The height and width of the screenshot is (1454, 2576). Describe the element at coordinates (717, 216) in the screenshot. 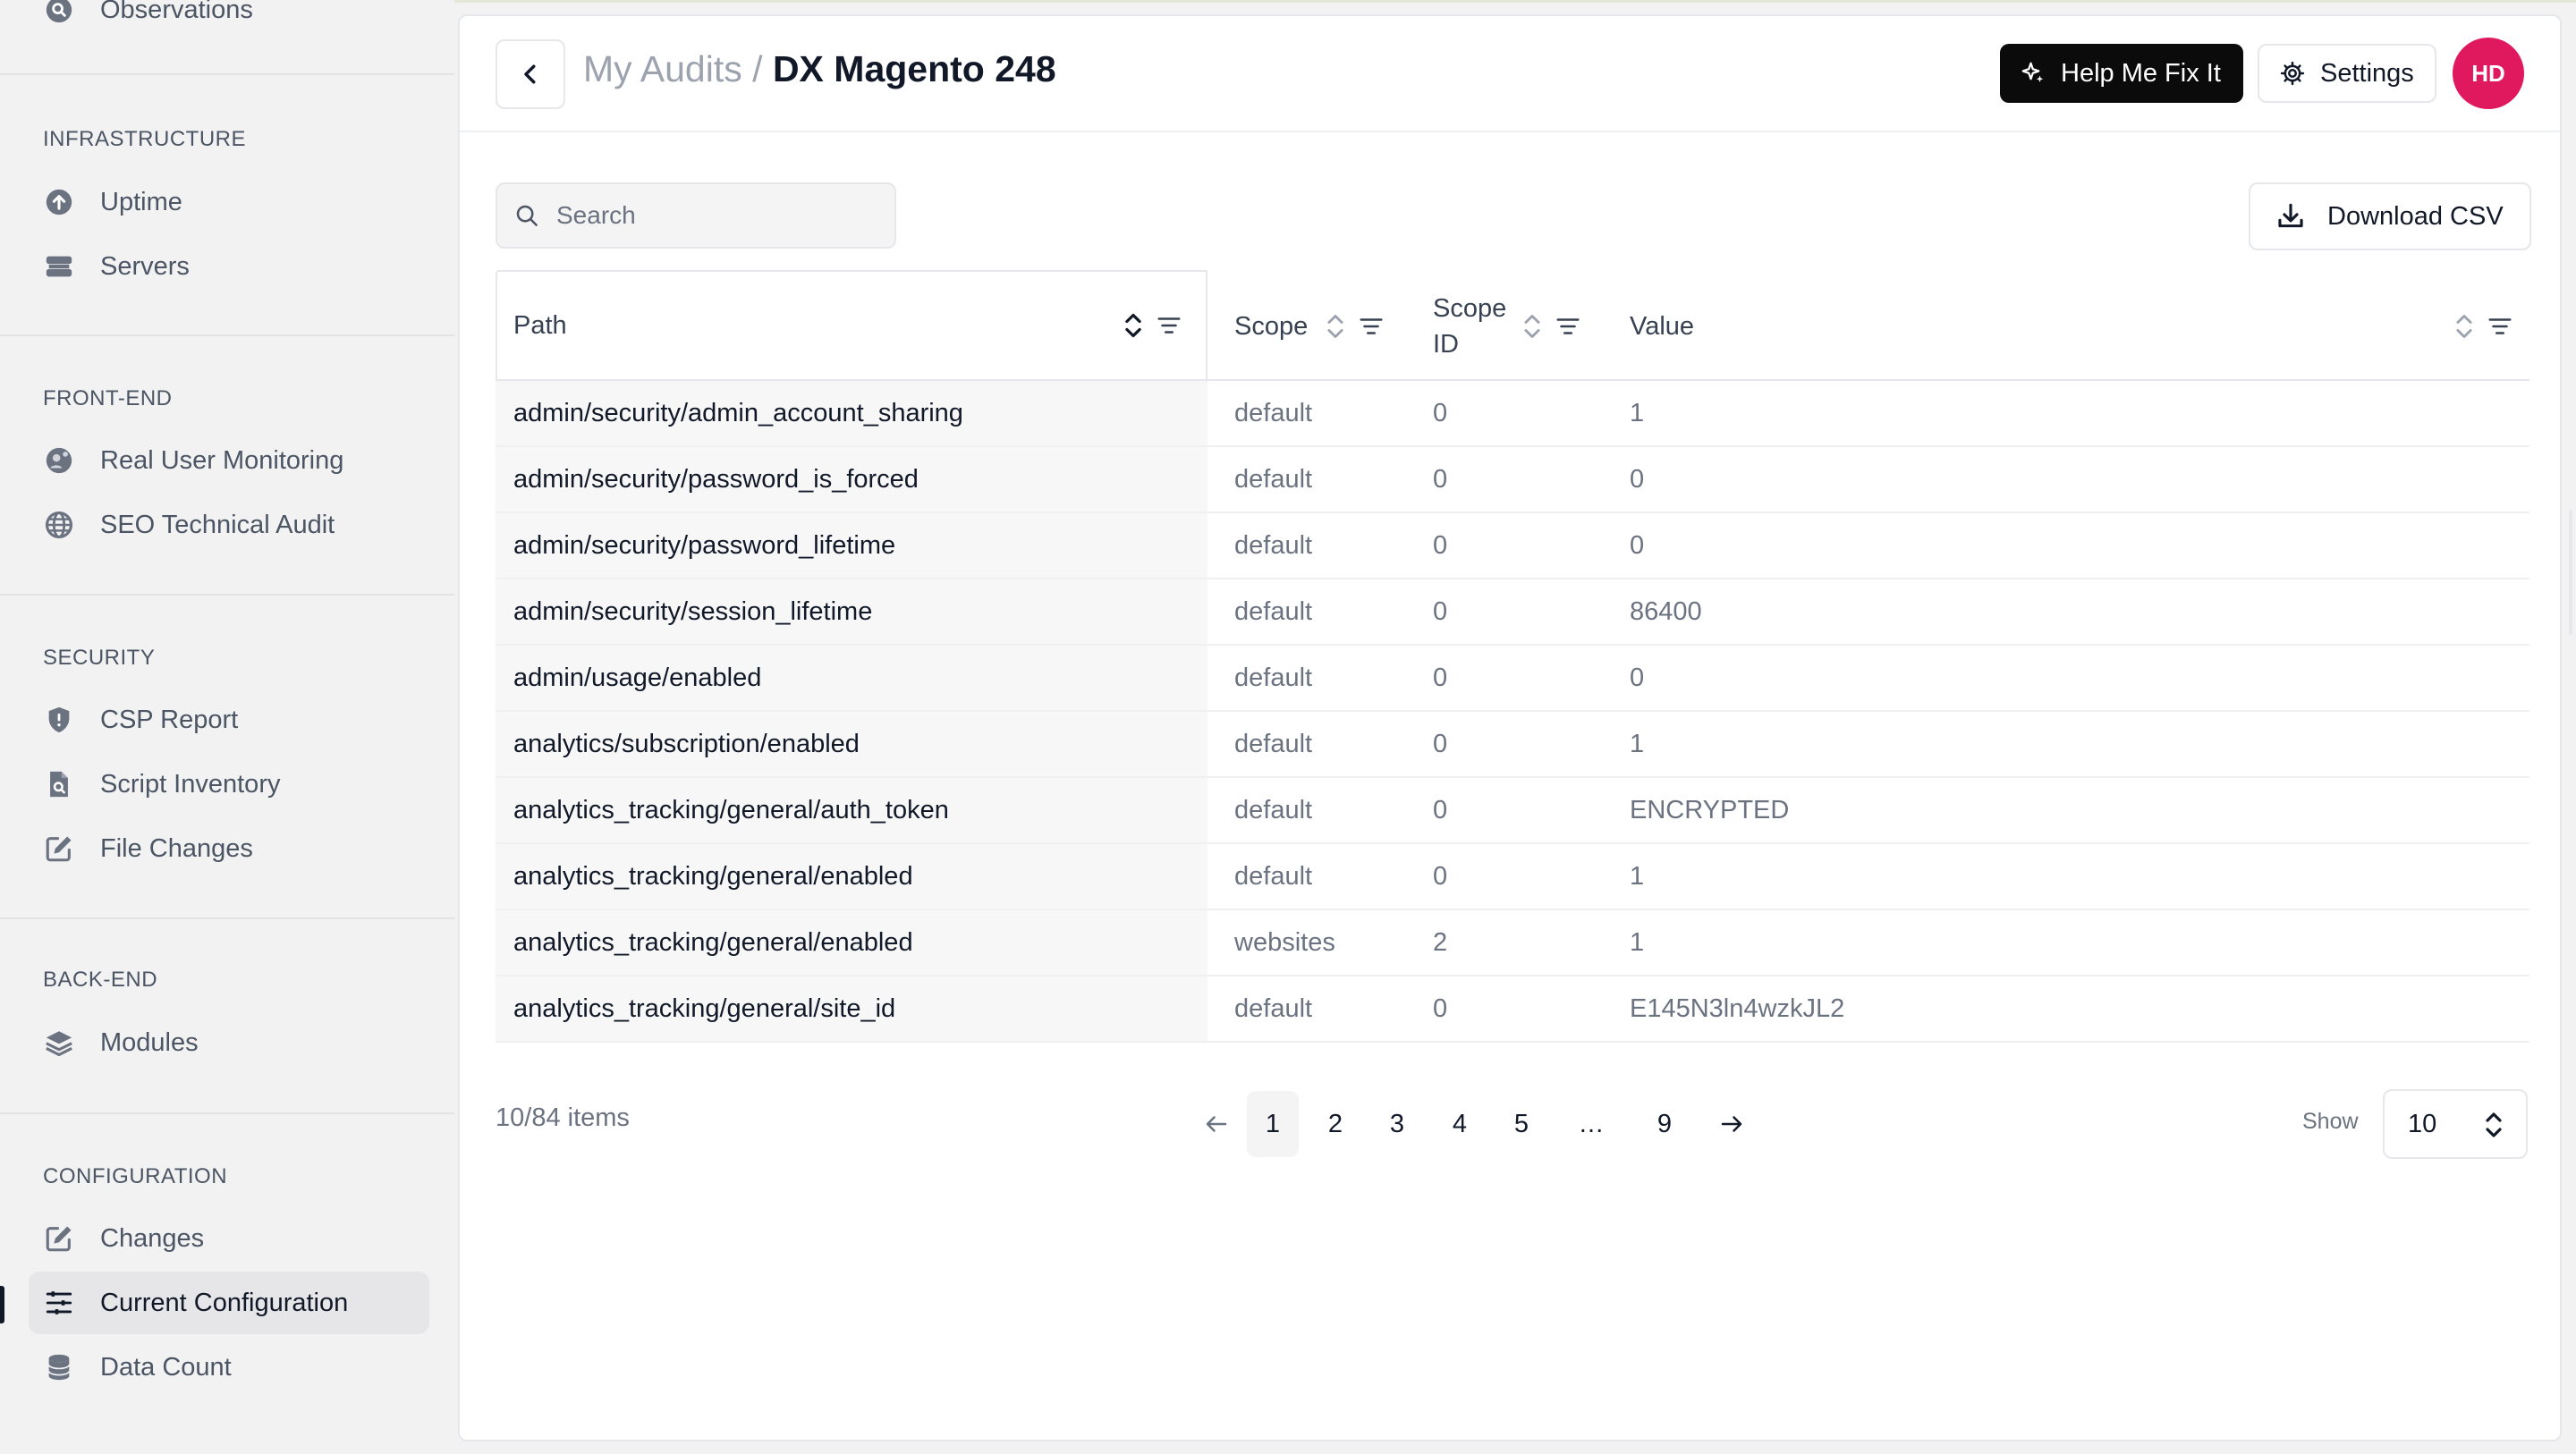

I see `search-input` at that location.